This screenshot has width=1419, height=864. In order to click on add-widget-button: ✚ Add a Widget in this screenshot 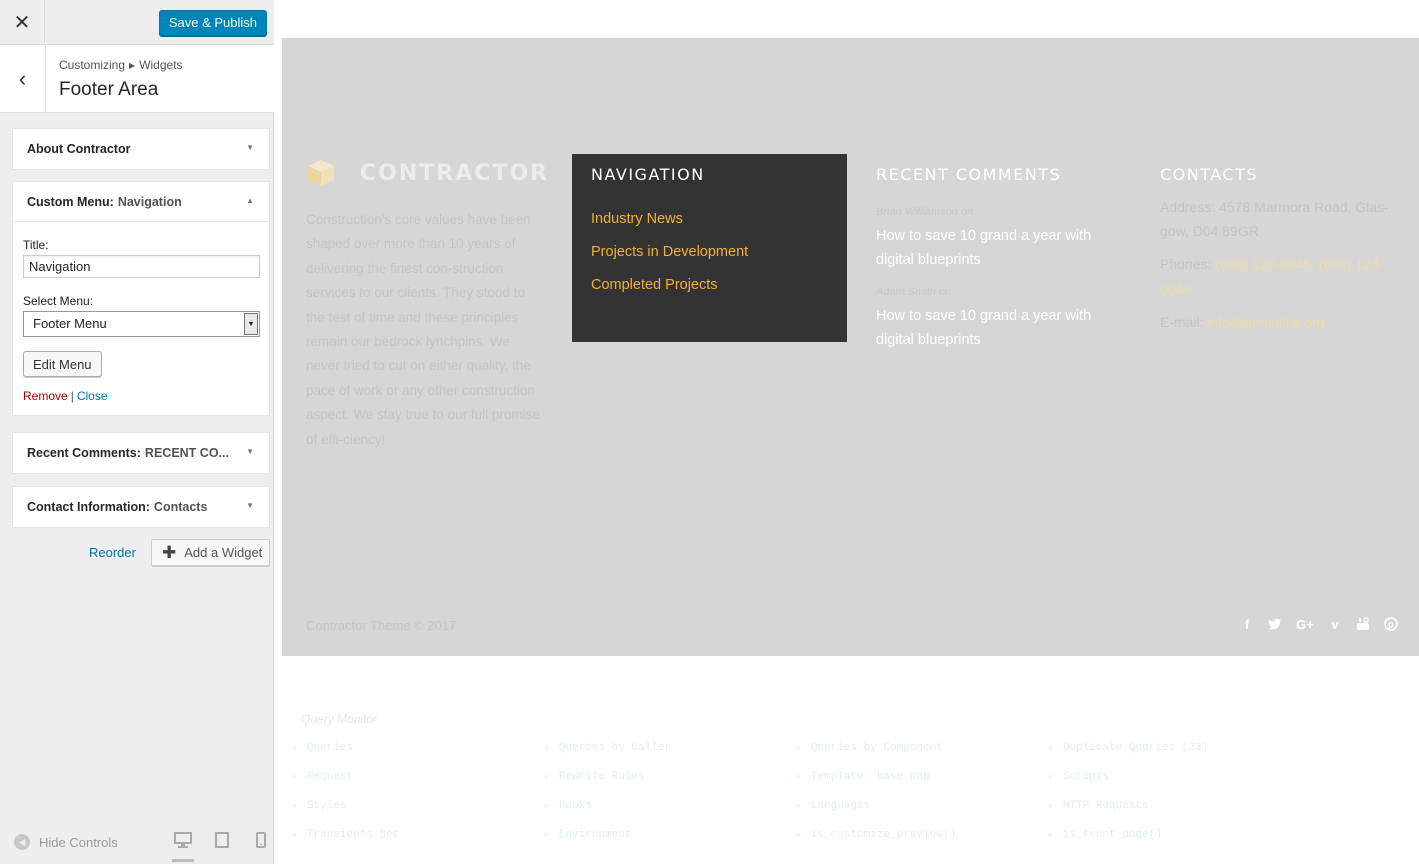, I will do `click(210, 552)`.